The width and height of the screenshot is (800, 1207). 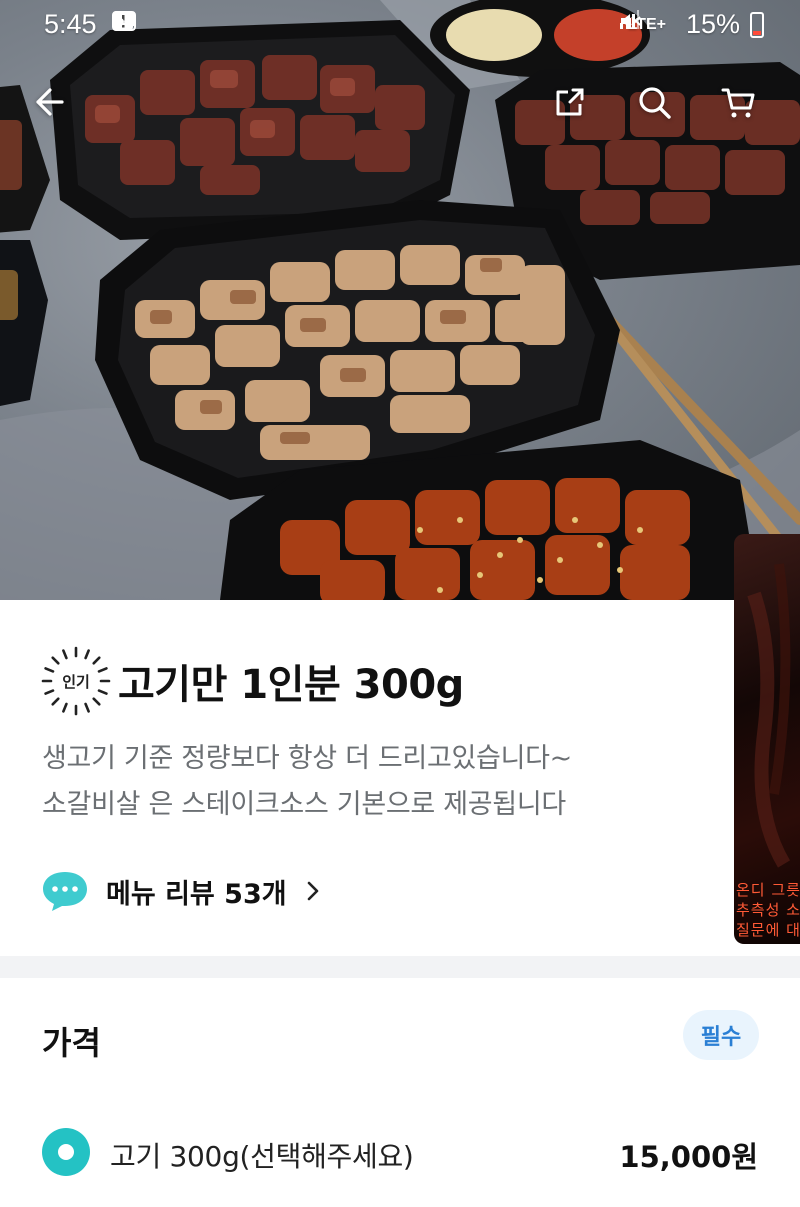 What do you see at coordinates (400, 967) in the screenshot?
I see `section-divider` at bounding box center [400, 967].